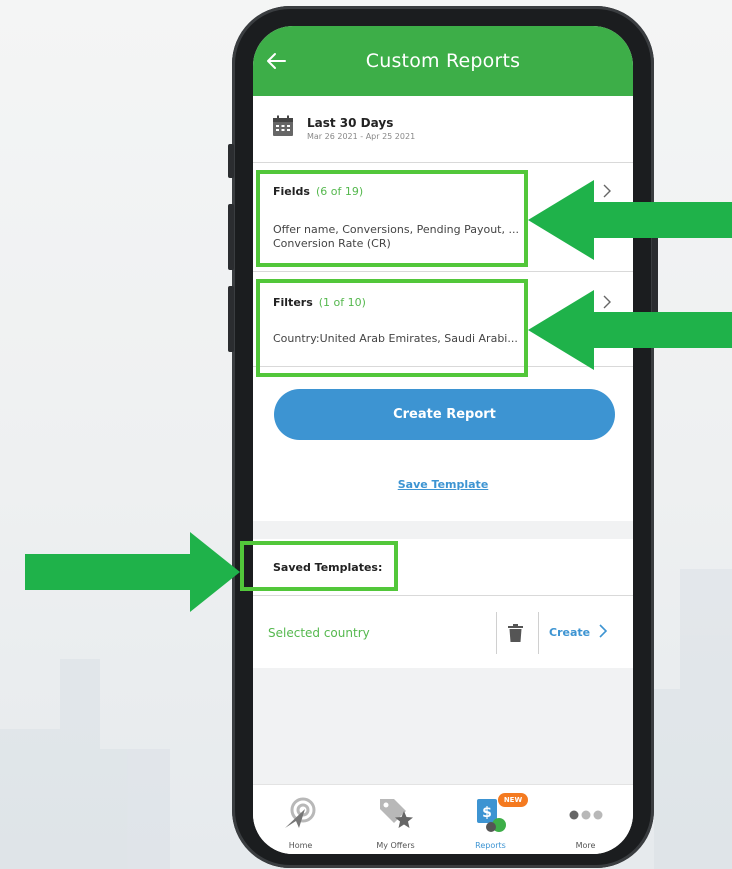 The width and height of the screenshot is (732, 869). I want to click on nav-my-offers: My Offers, so click(395, 819).